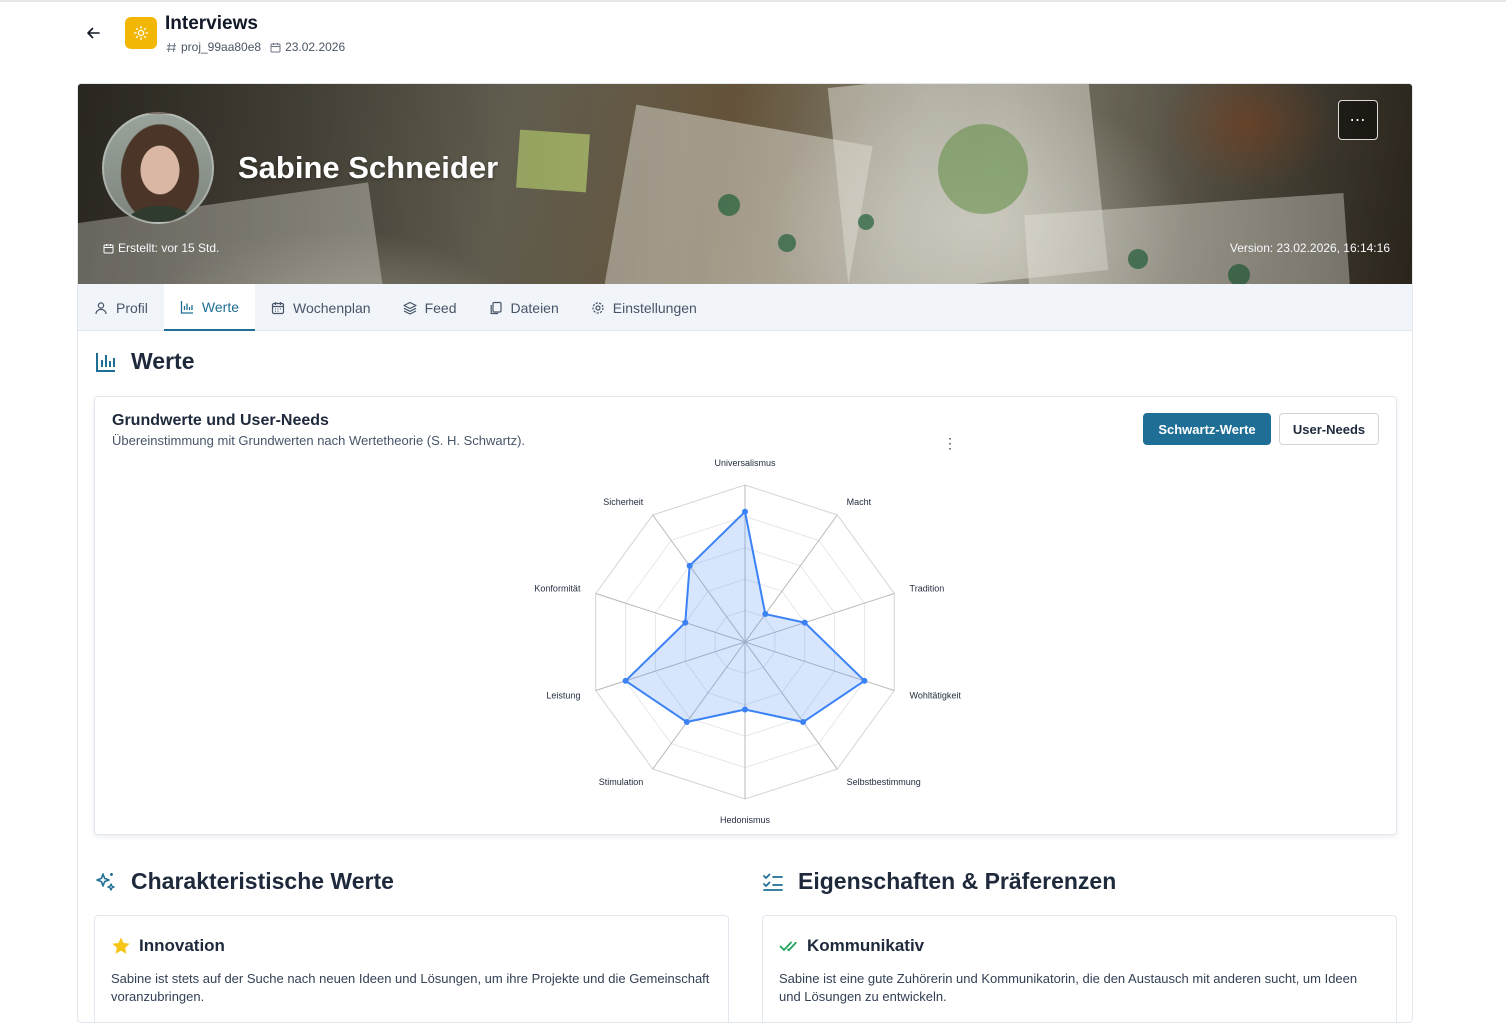  Describe the element at coordinates (409, 308) in the screenshot. I see `layers-icon` at that location.